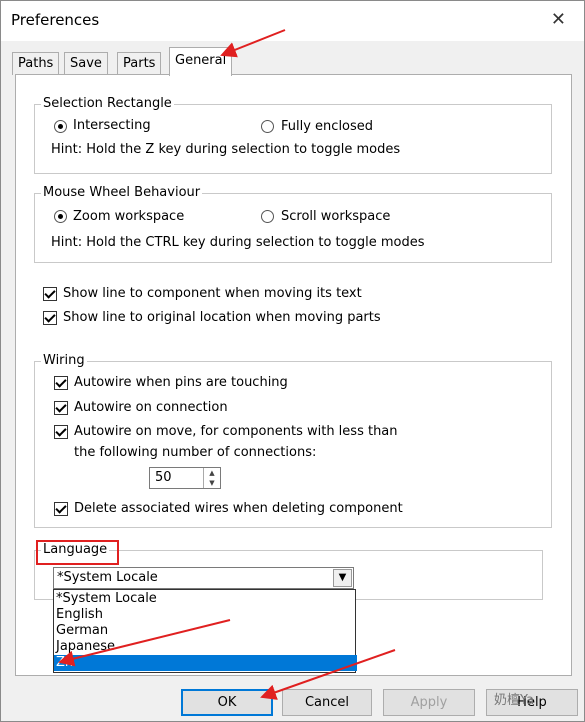 The image size is (585, 722). I want to click on intersecting-label: Intersecting, so click(112, 125).